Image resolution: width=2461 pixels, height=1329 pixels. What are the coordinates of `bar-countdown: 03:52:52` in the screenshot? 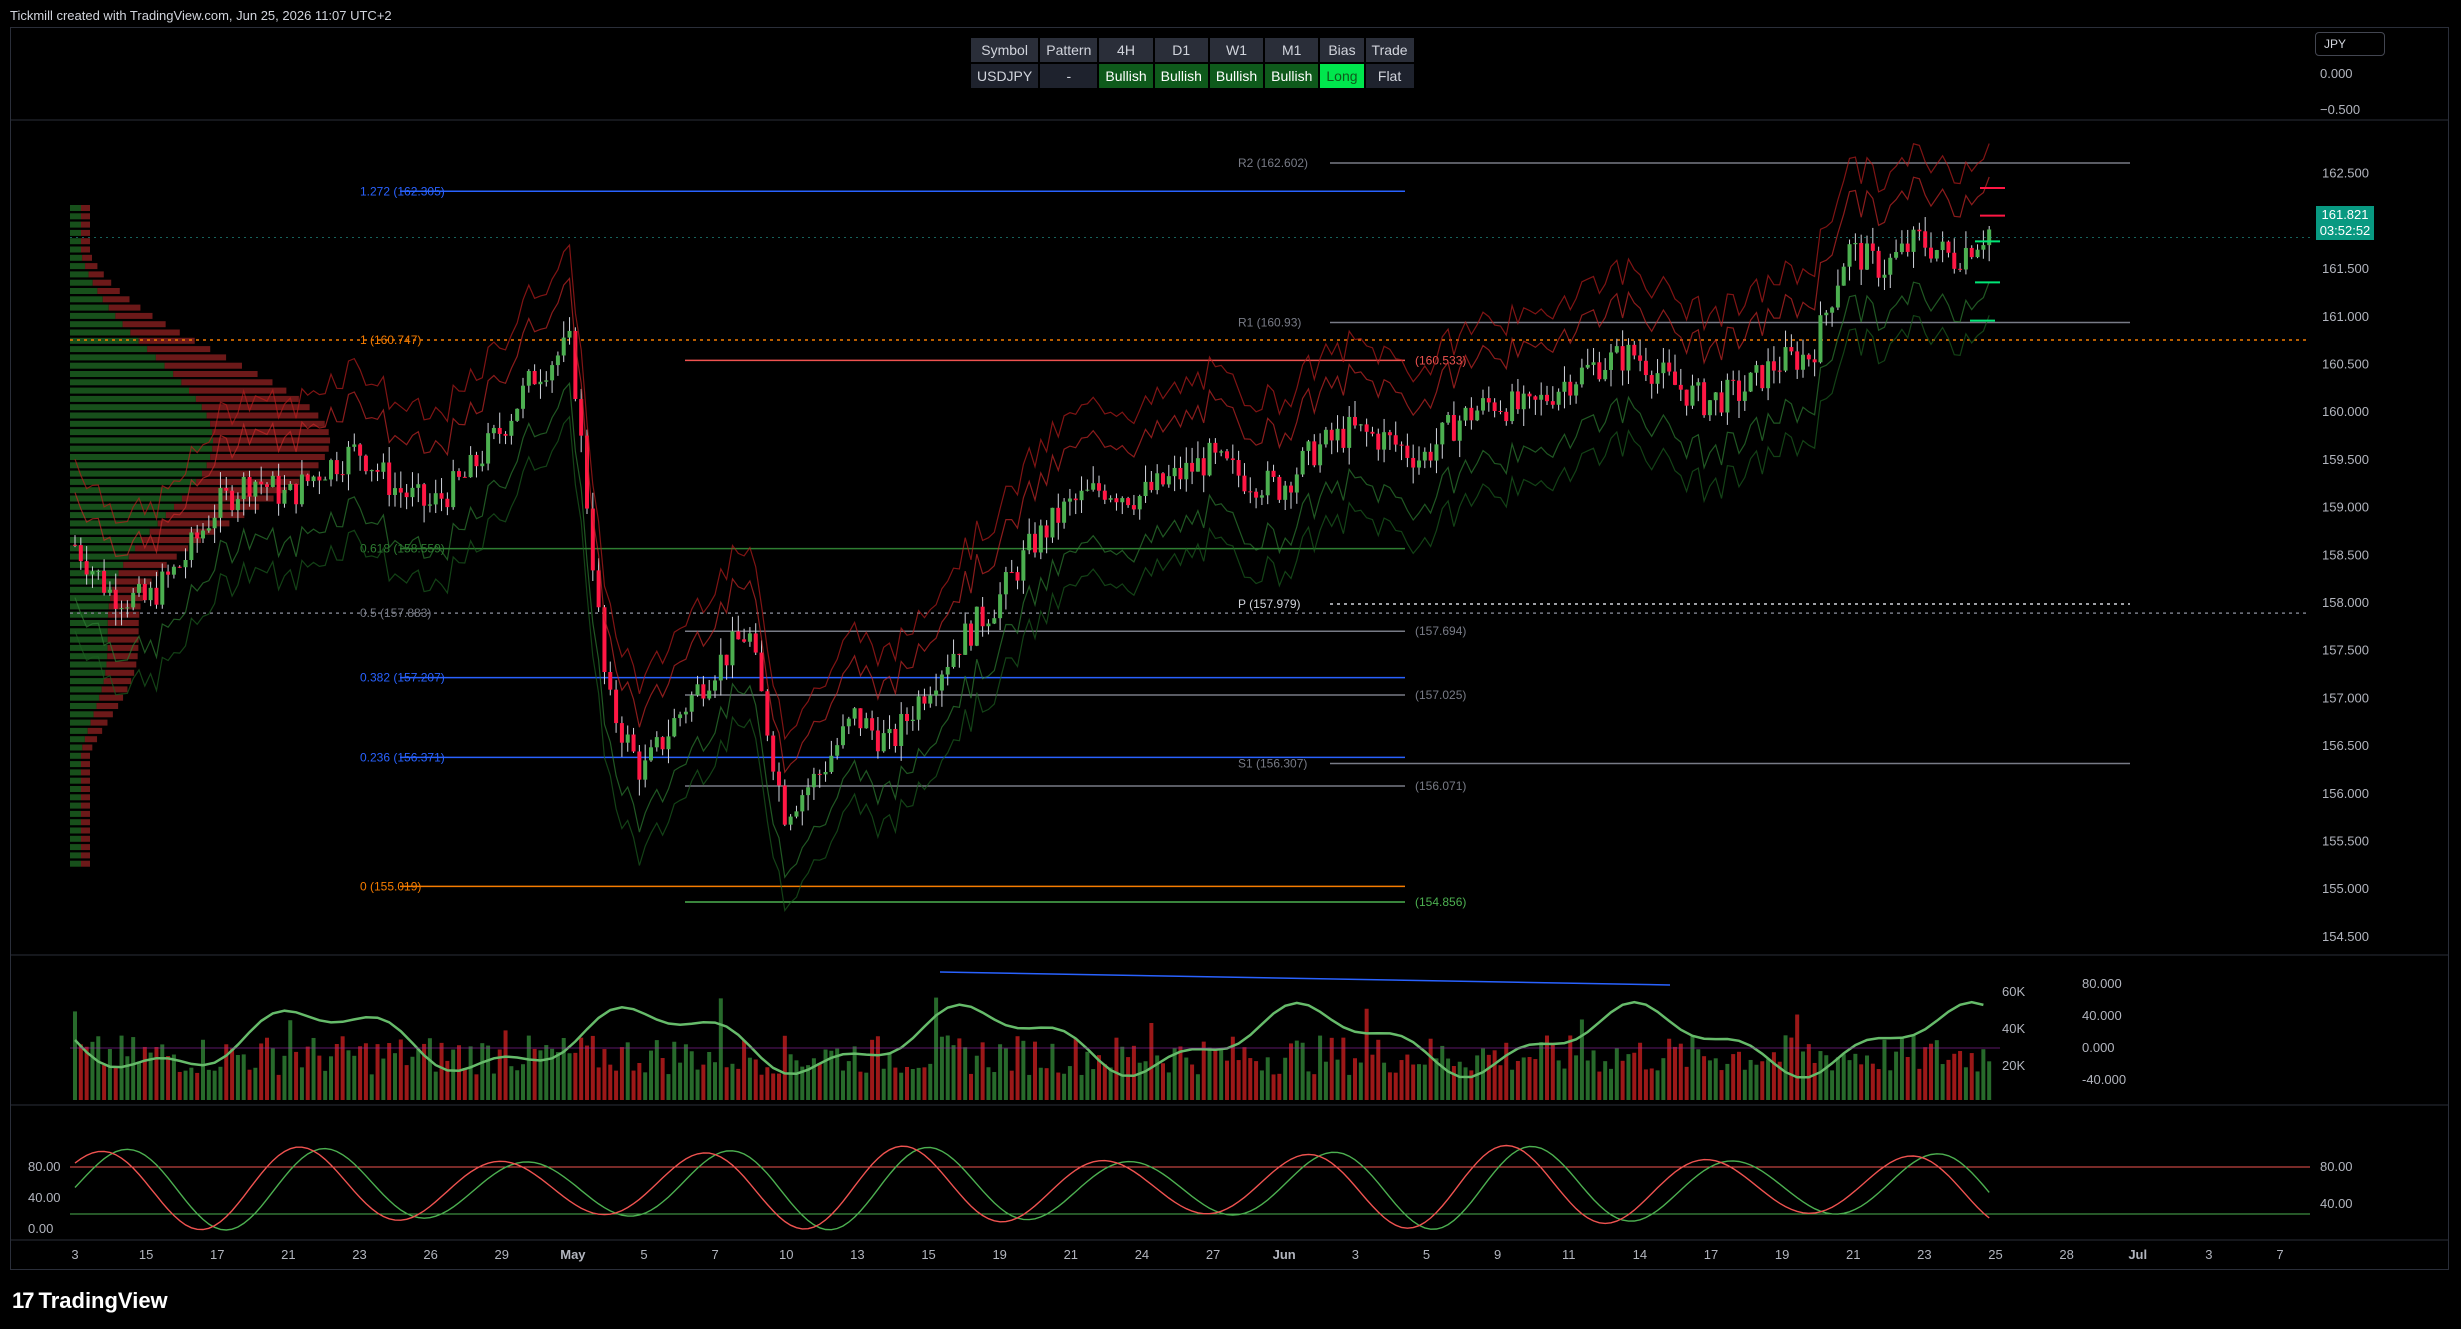 It's located at (2345, 230).